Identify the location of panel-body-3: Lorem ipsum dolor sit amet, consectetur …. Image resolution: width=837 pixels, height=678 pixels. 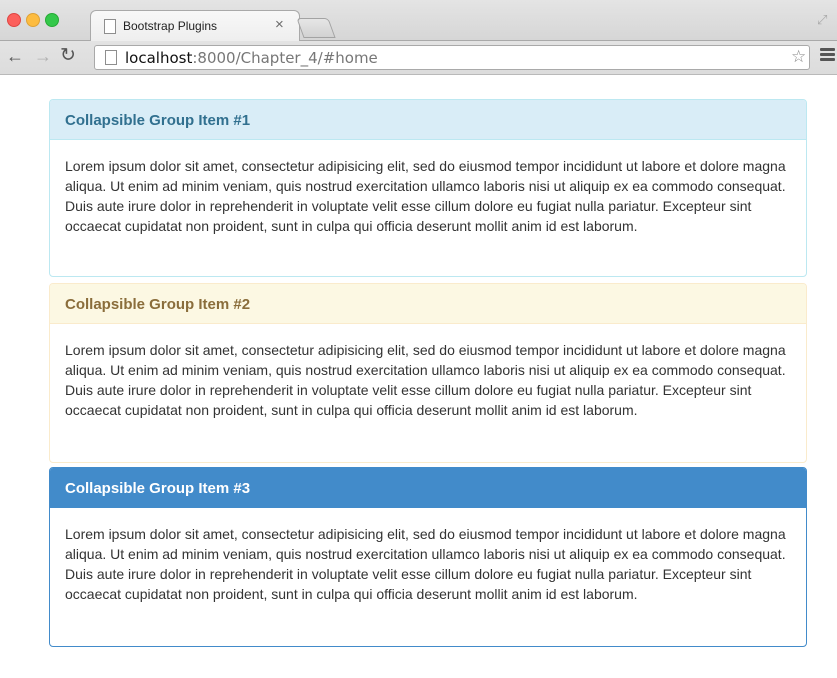
(425, 564).